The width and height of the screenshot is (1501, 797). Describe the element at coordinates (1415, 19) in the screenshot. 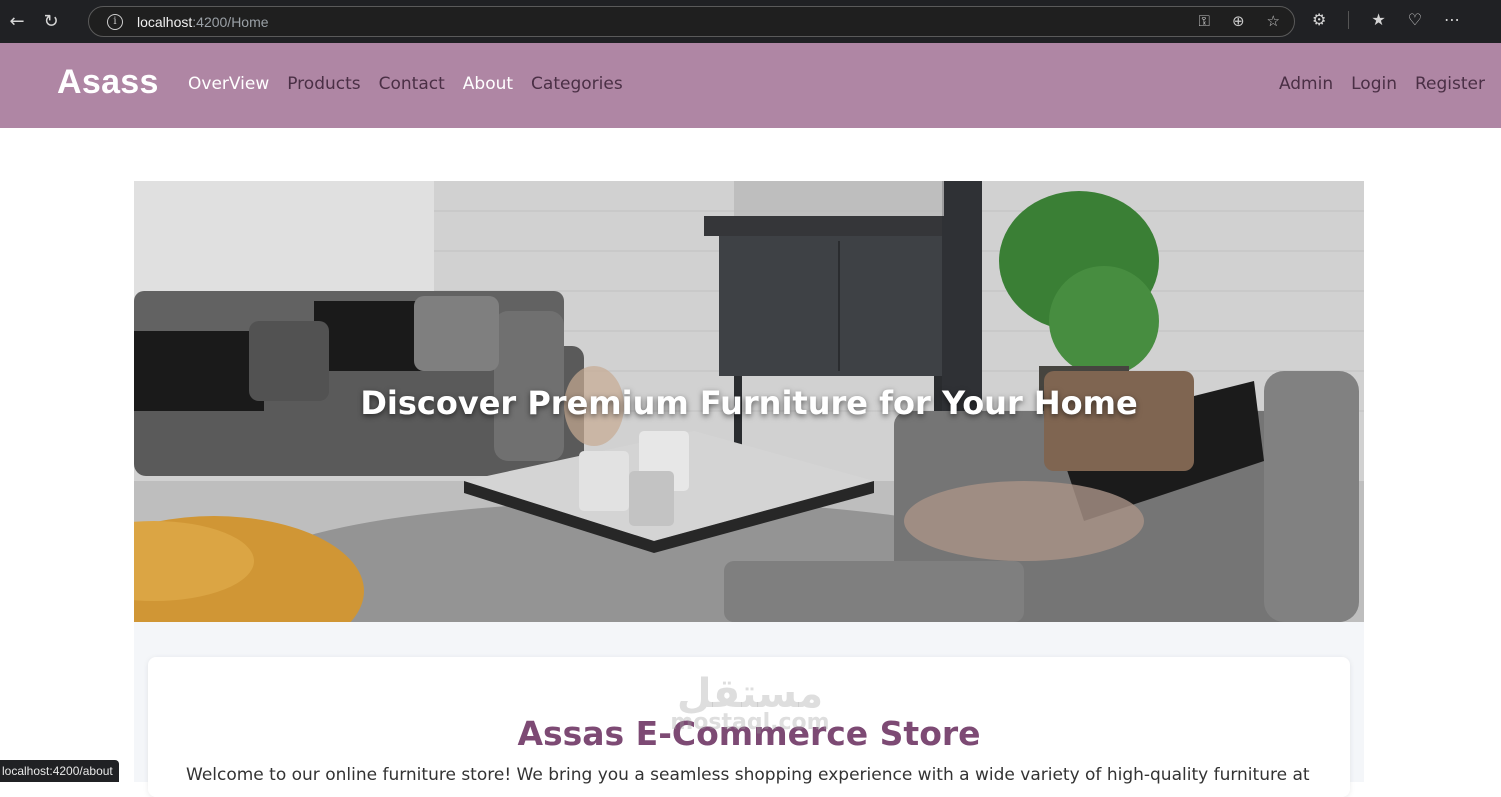

I see `browser-essentials-icon: ♡` at that location.